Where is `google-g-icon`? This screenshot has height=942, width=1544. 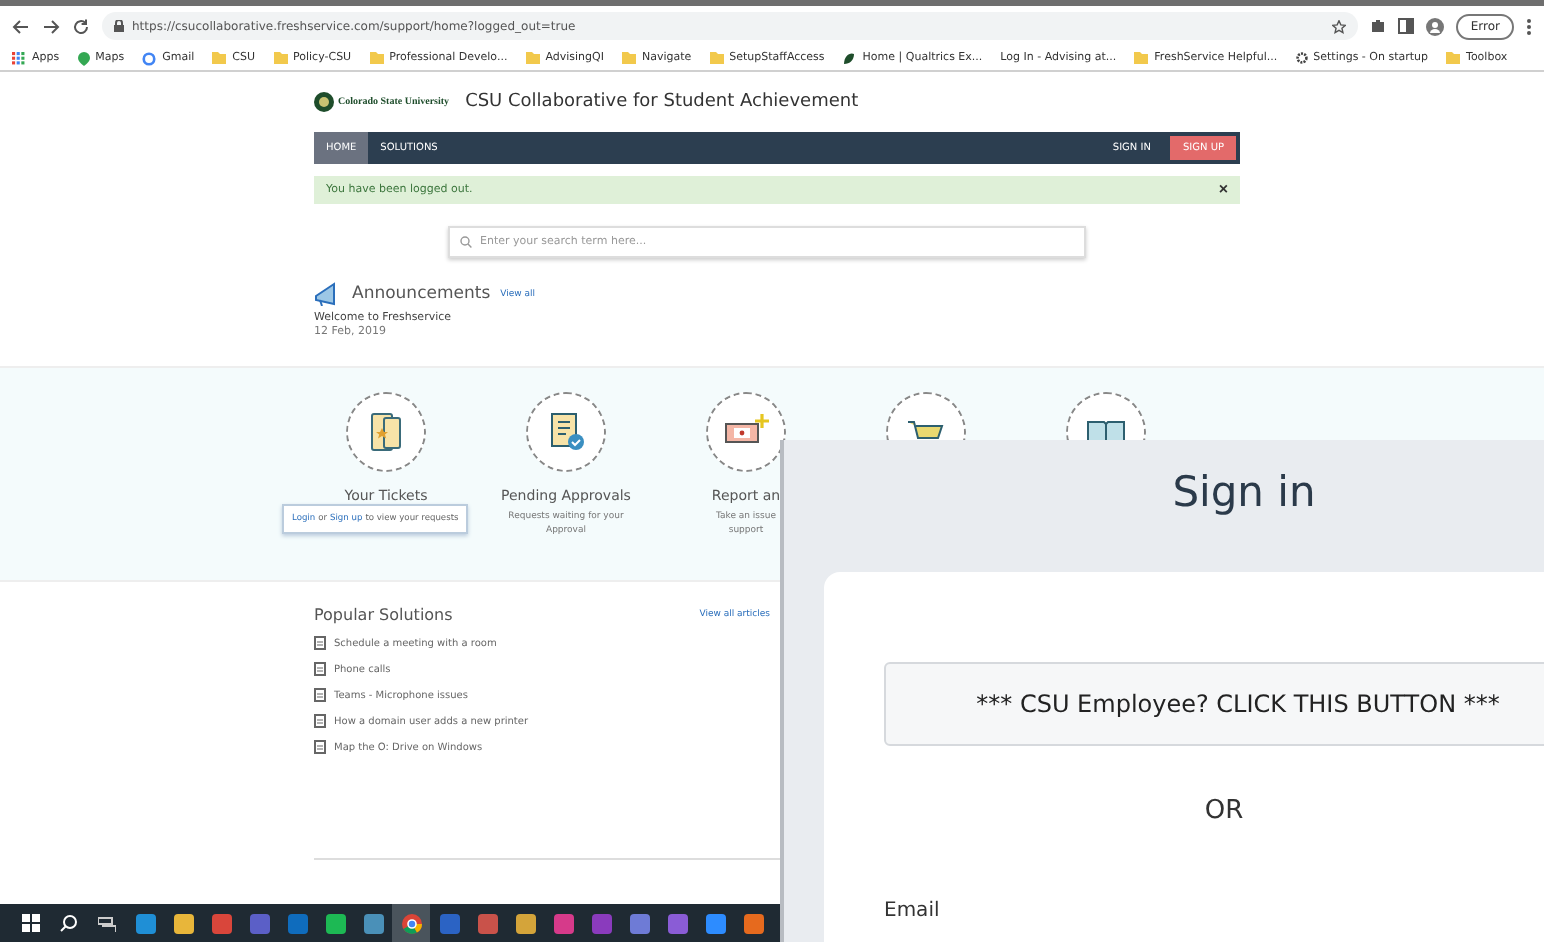
google-g-icon is located at coordinates (149, 58).